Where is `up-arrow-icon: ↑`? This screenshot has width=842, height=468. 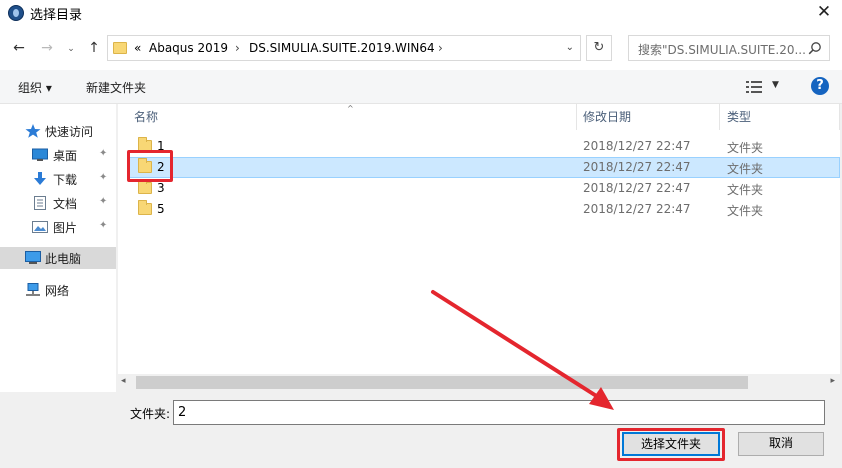 up-arrow-icon: ↑ is located at coordinates (94, 48).